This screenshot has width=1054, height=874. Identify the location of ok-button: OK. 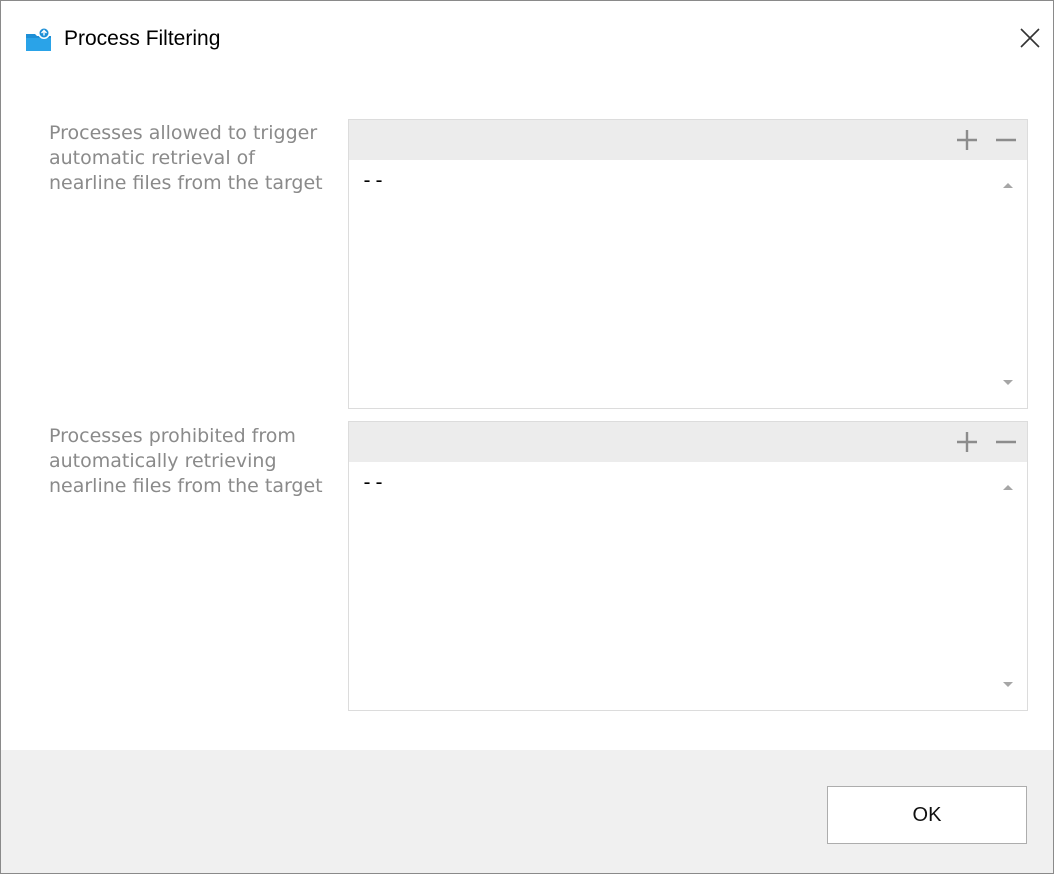
(927, 815).